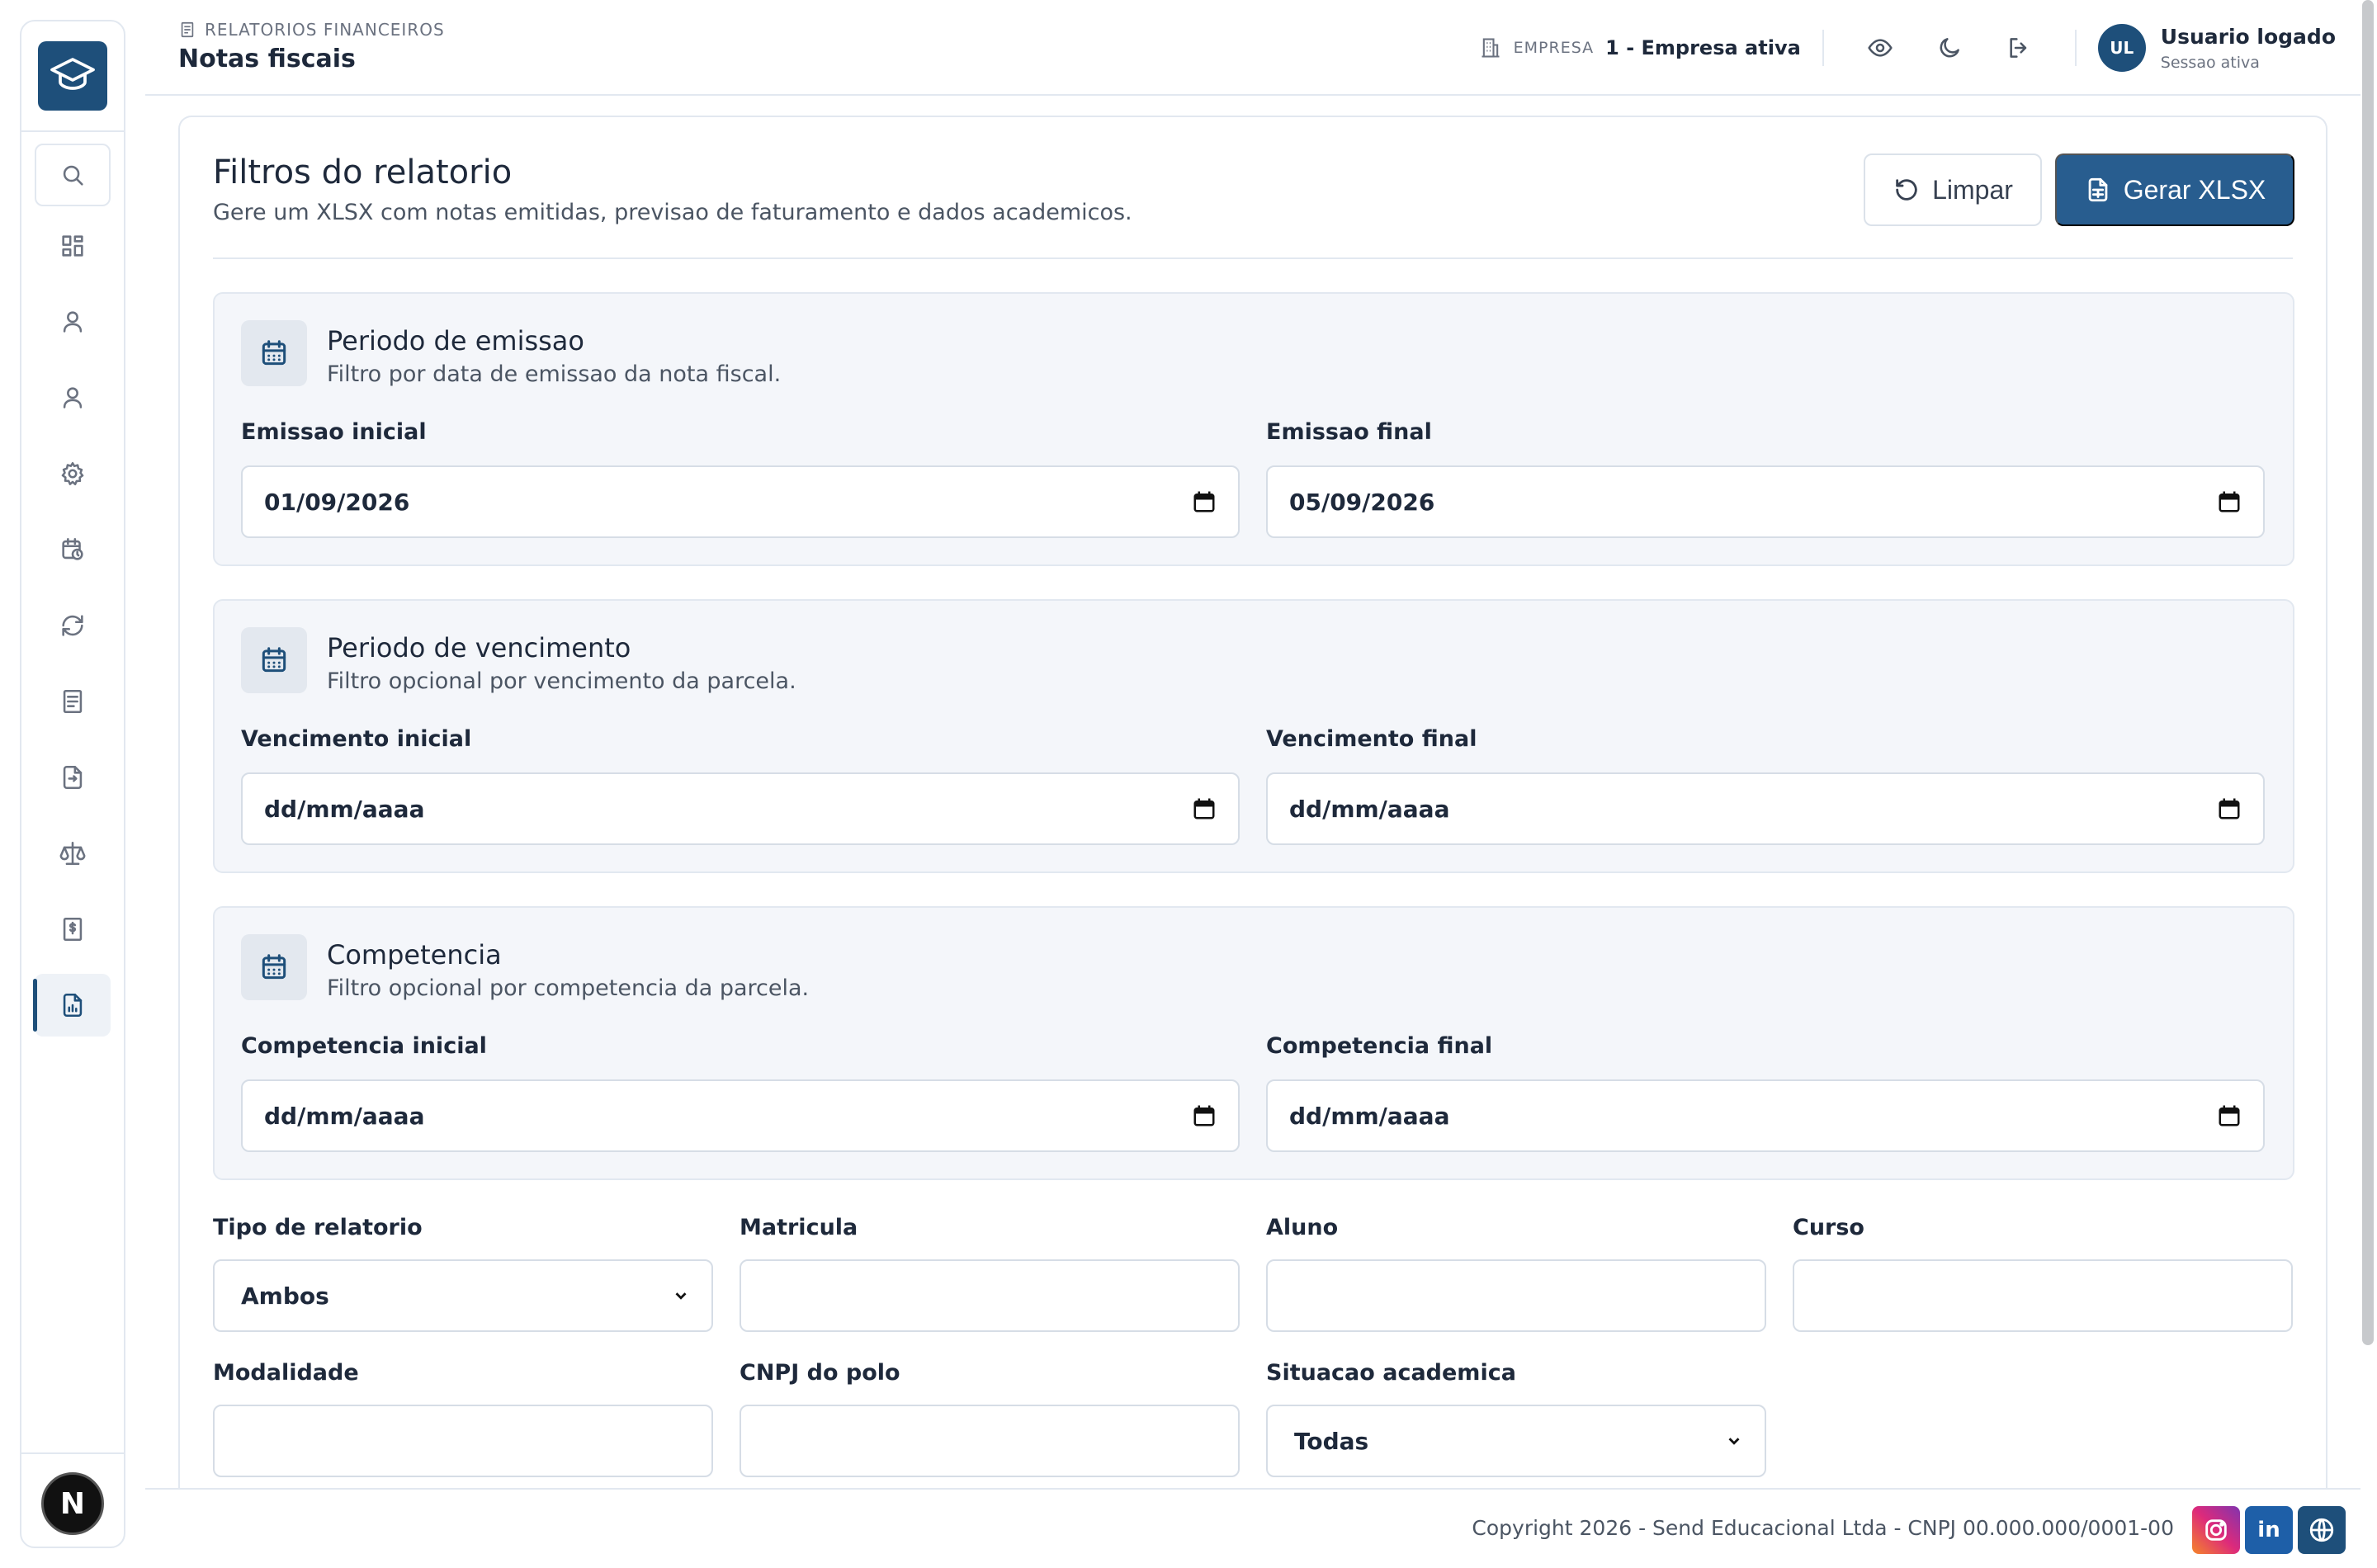 Image resolution: width=2377 pixels, height=1568 pixels. What do you see at coordinates (1302, 1227) in the screenshot?
I see `student-label: Aluno` at bounding box center [1302, 1227].